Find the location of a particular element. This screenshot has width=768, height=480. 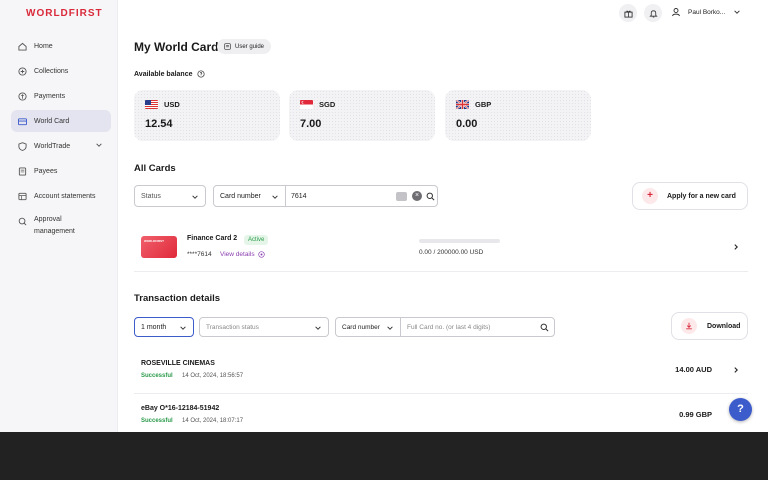

balance-card-gbp: GBP 0.00 is located at coordinates (518, 115).